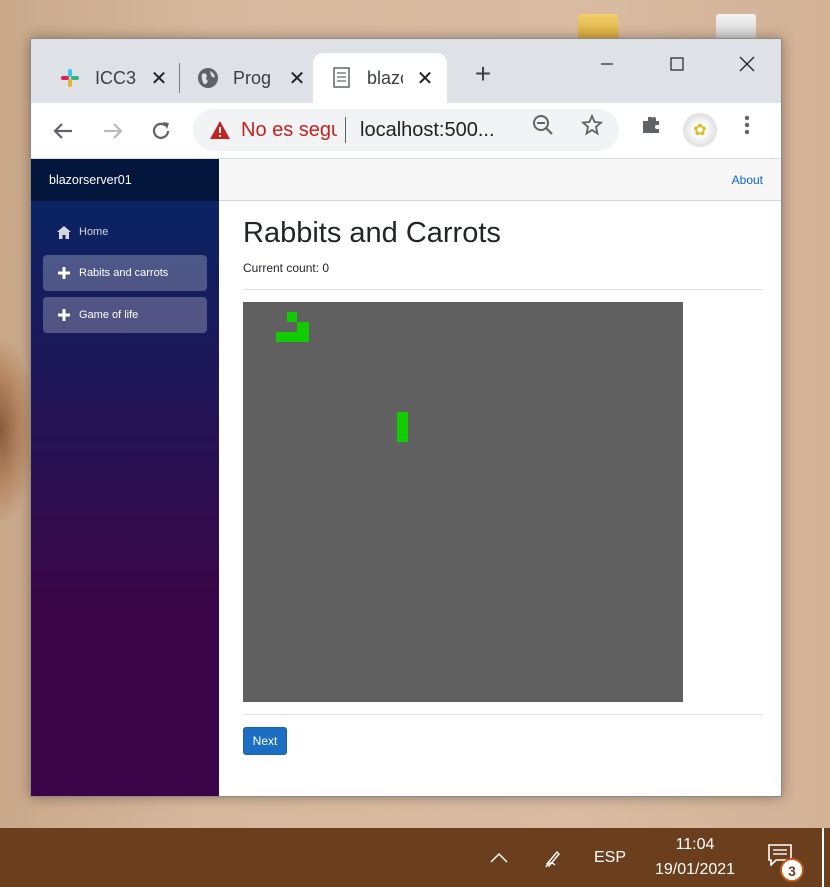 The image size is (830, 887). I want to click on address-separator, so click(345, 130).